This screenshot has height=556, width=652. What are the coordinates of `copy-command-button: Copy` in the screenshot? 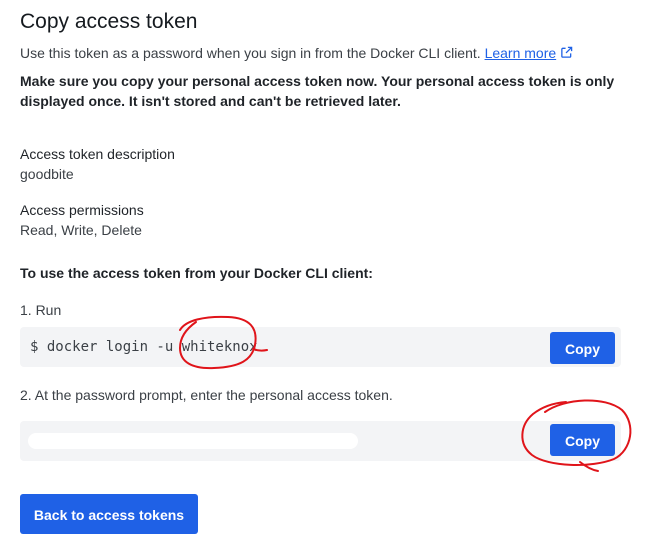 It's located at (582, 348).